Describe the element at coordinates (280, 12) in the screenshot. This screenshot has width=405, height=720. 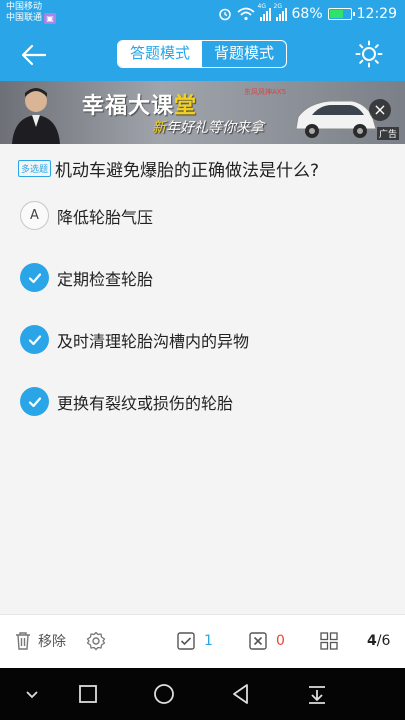
I see `signal-2g-icon: 2G` at that location.